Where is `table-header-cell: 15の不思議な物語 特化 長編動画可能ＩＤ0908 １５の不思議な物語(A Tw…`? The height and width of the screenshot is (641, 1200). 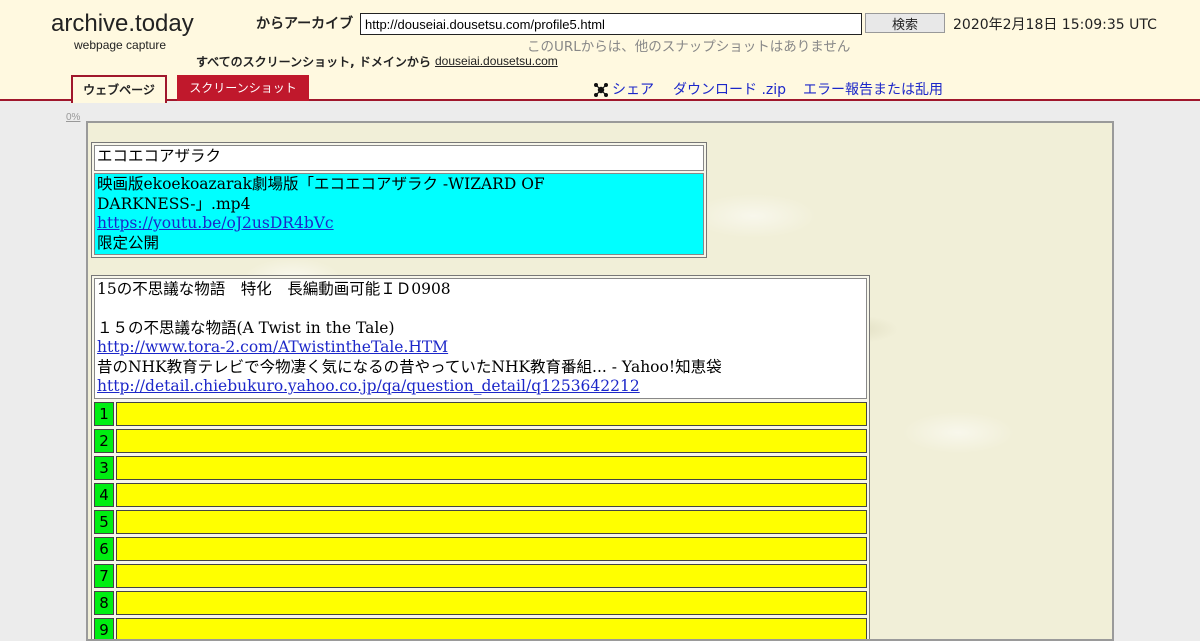 table-header-cell: 15の不思議な物語 特化 長編動画可能ＩＤ0908 １５の不思議な物語(A Tw… is located at coordinates (480, 338).